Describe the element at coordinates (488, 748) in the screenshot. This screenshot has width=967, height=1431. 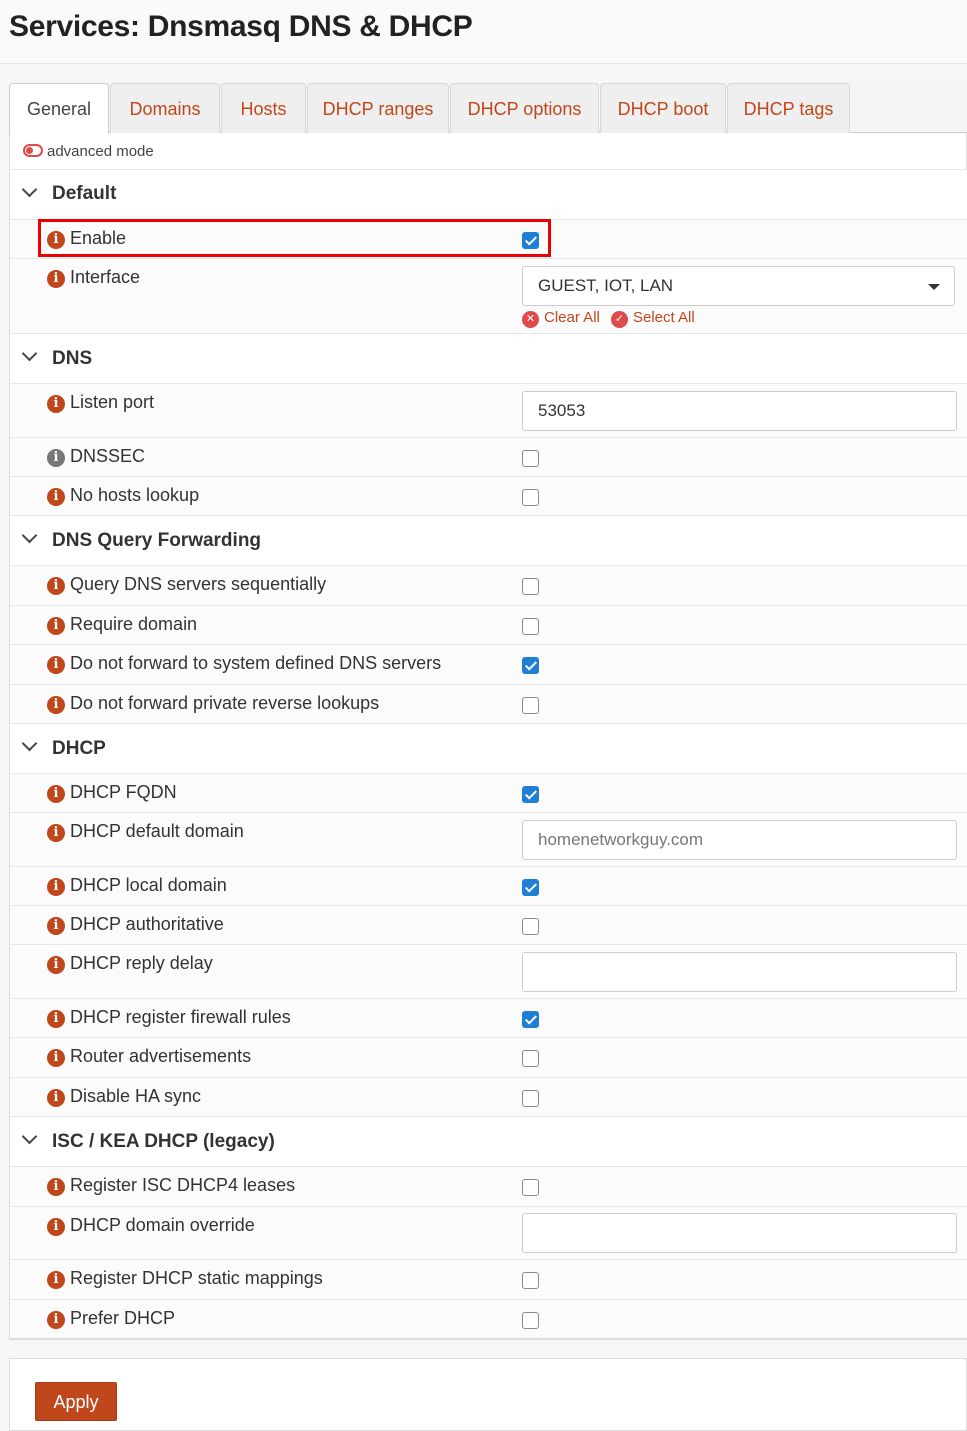
I see `section-dhcp: DHCP` at that location.